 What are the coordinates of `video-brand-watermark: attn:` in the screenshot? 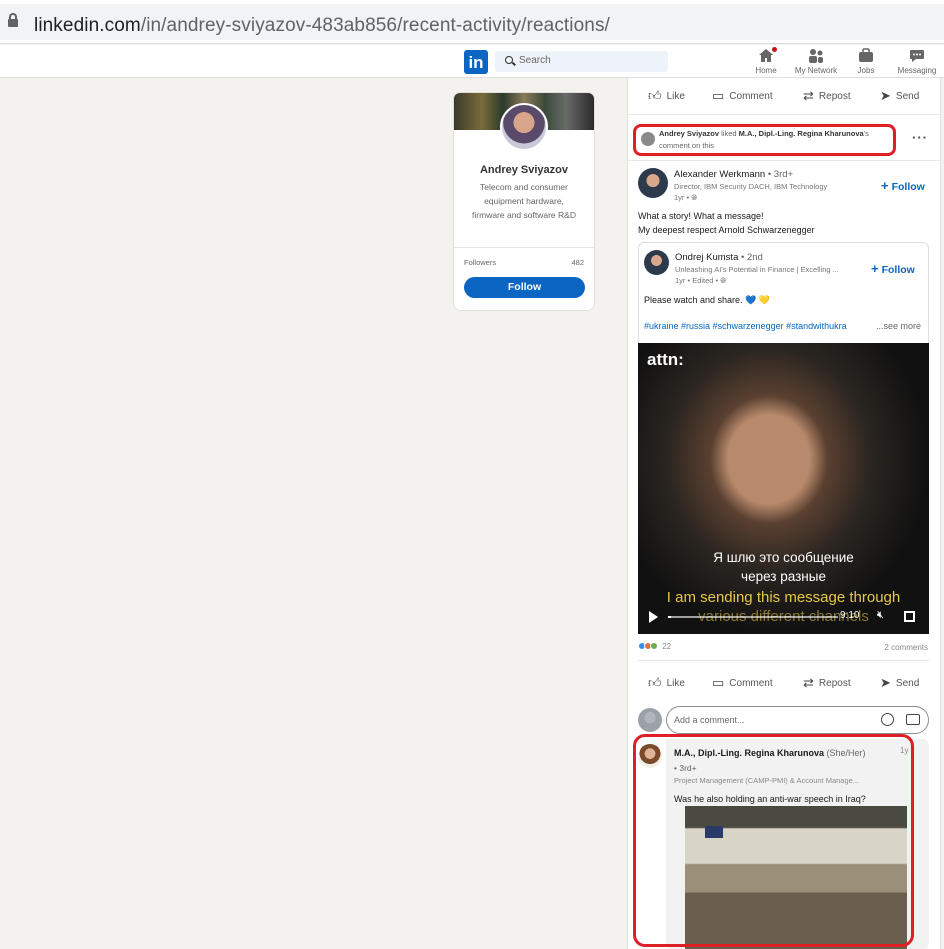 It's located at (665, 359).